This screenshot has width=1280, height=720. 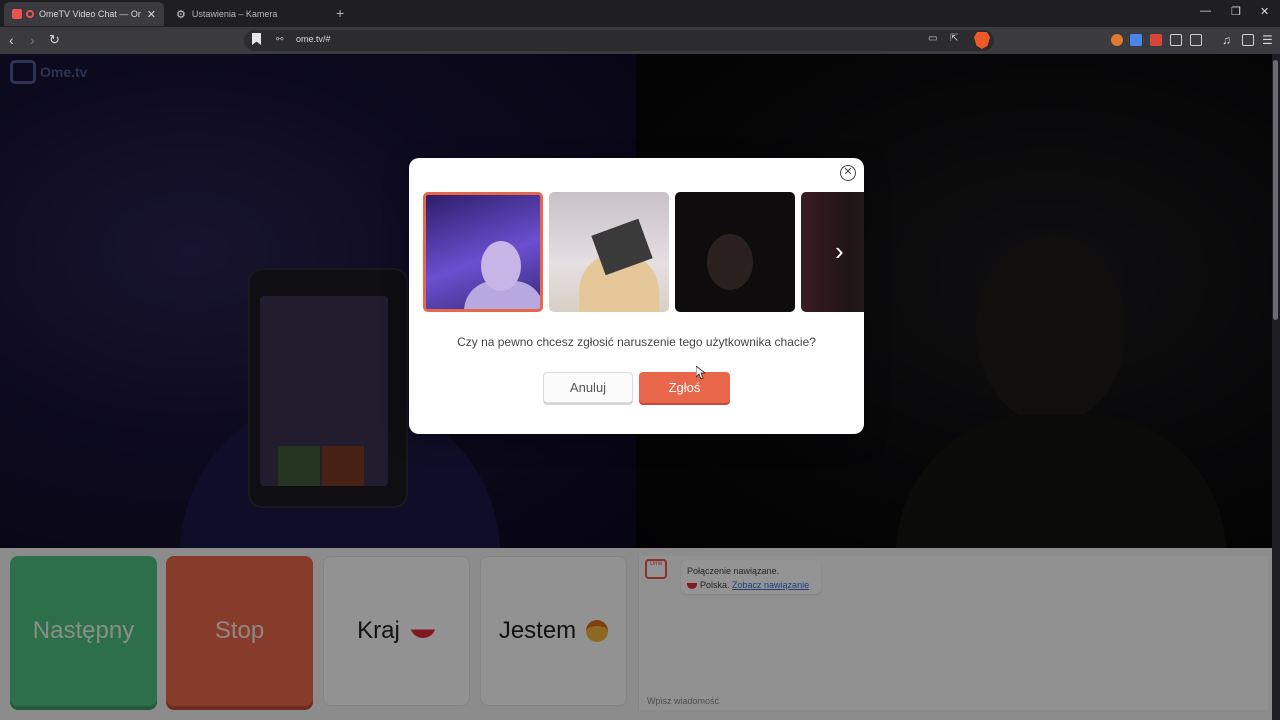 I want to click on tab-title: OmeTV Video Chat — Omegl, so click(x=90, y=14).